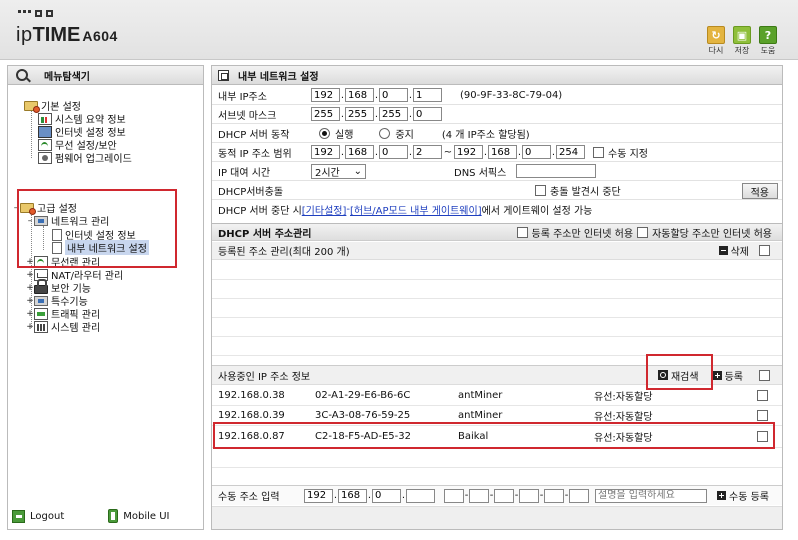 The image size is (798, 540). Describe the element at coordinates (100, 247) in the screenshot. I see `tree-lan-settings: 내부 네트워크 설정` at that location.